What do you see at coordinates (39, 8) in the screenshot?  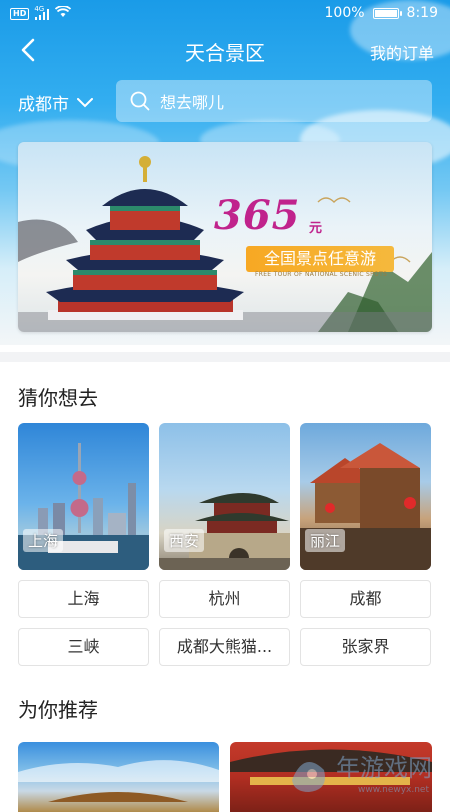 I see `network-type-label: 4G` at bounding box center [39, 8].